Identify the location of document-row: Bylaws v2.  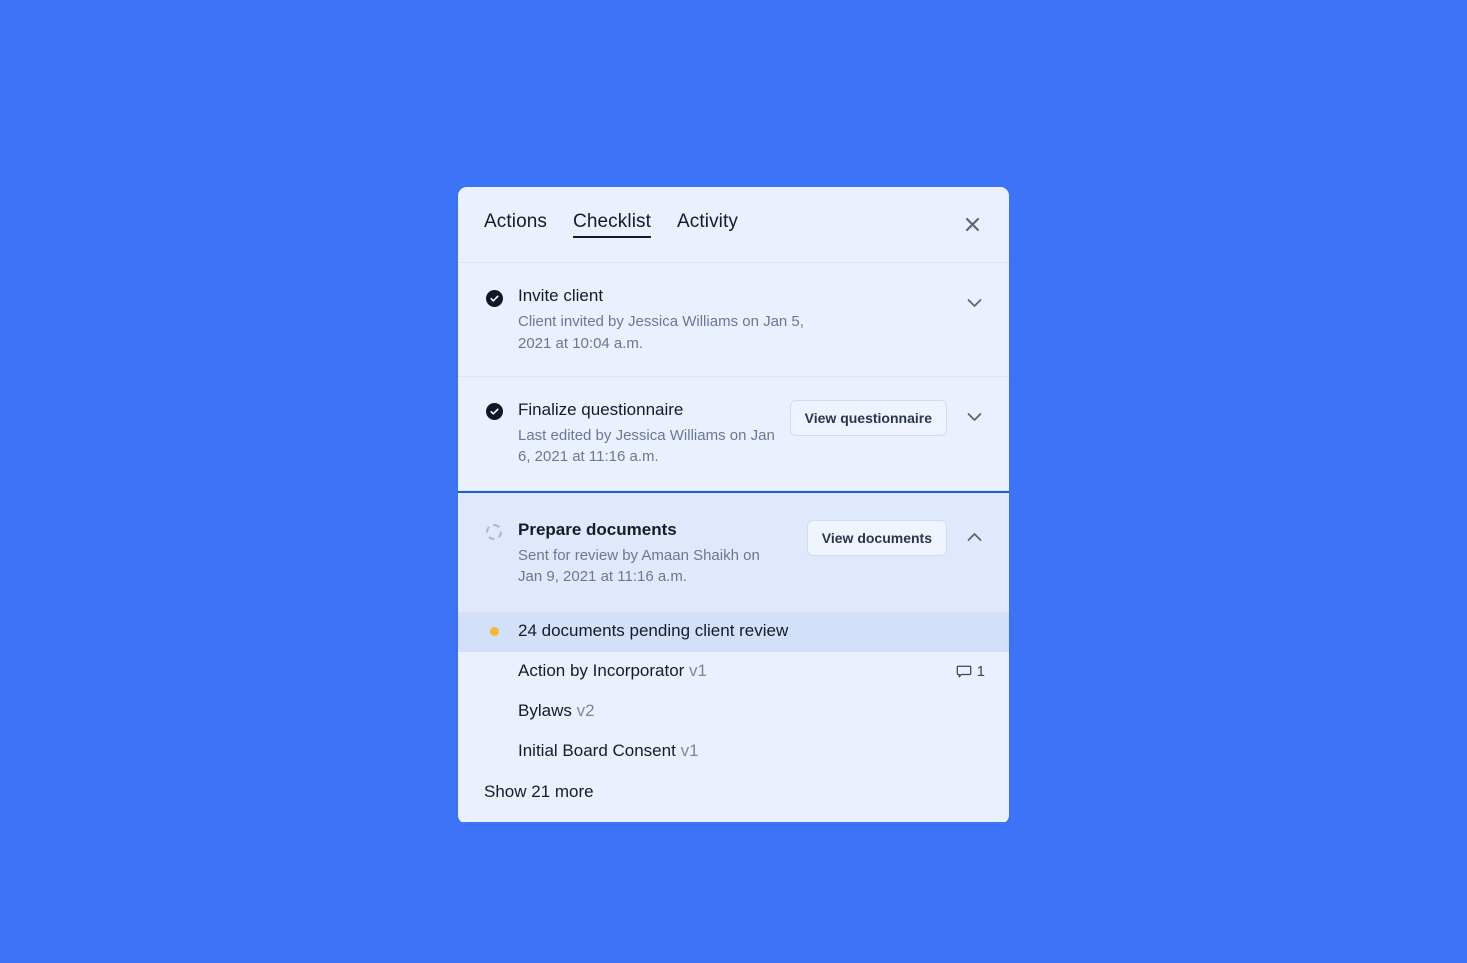
(733, 711).